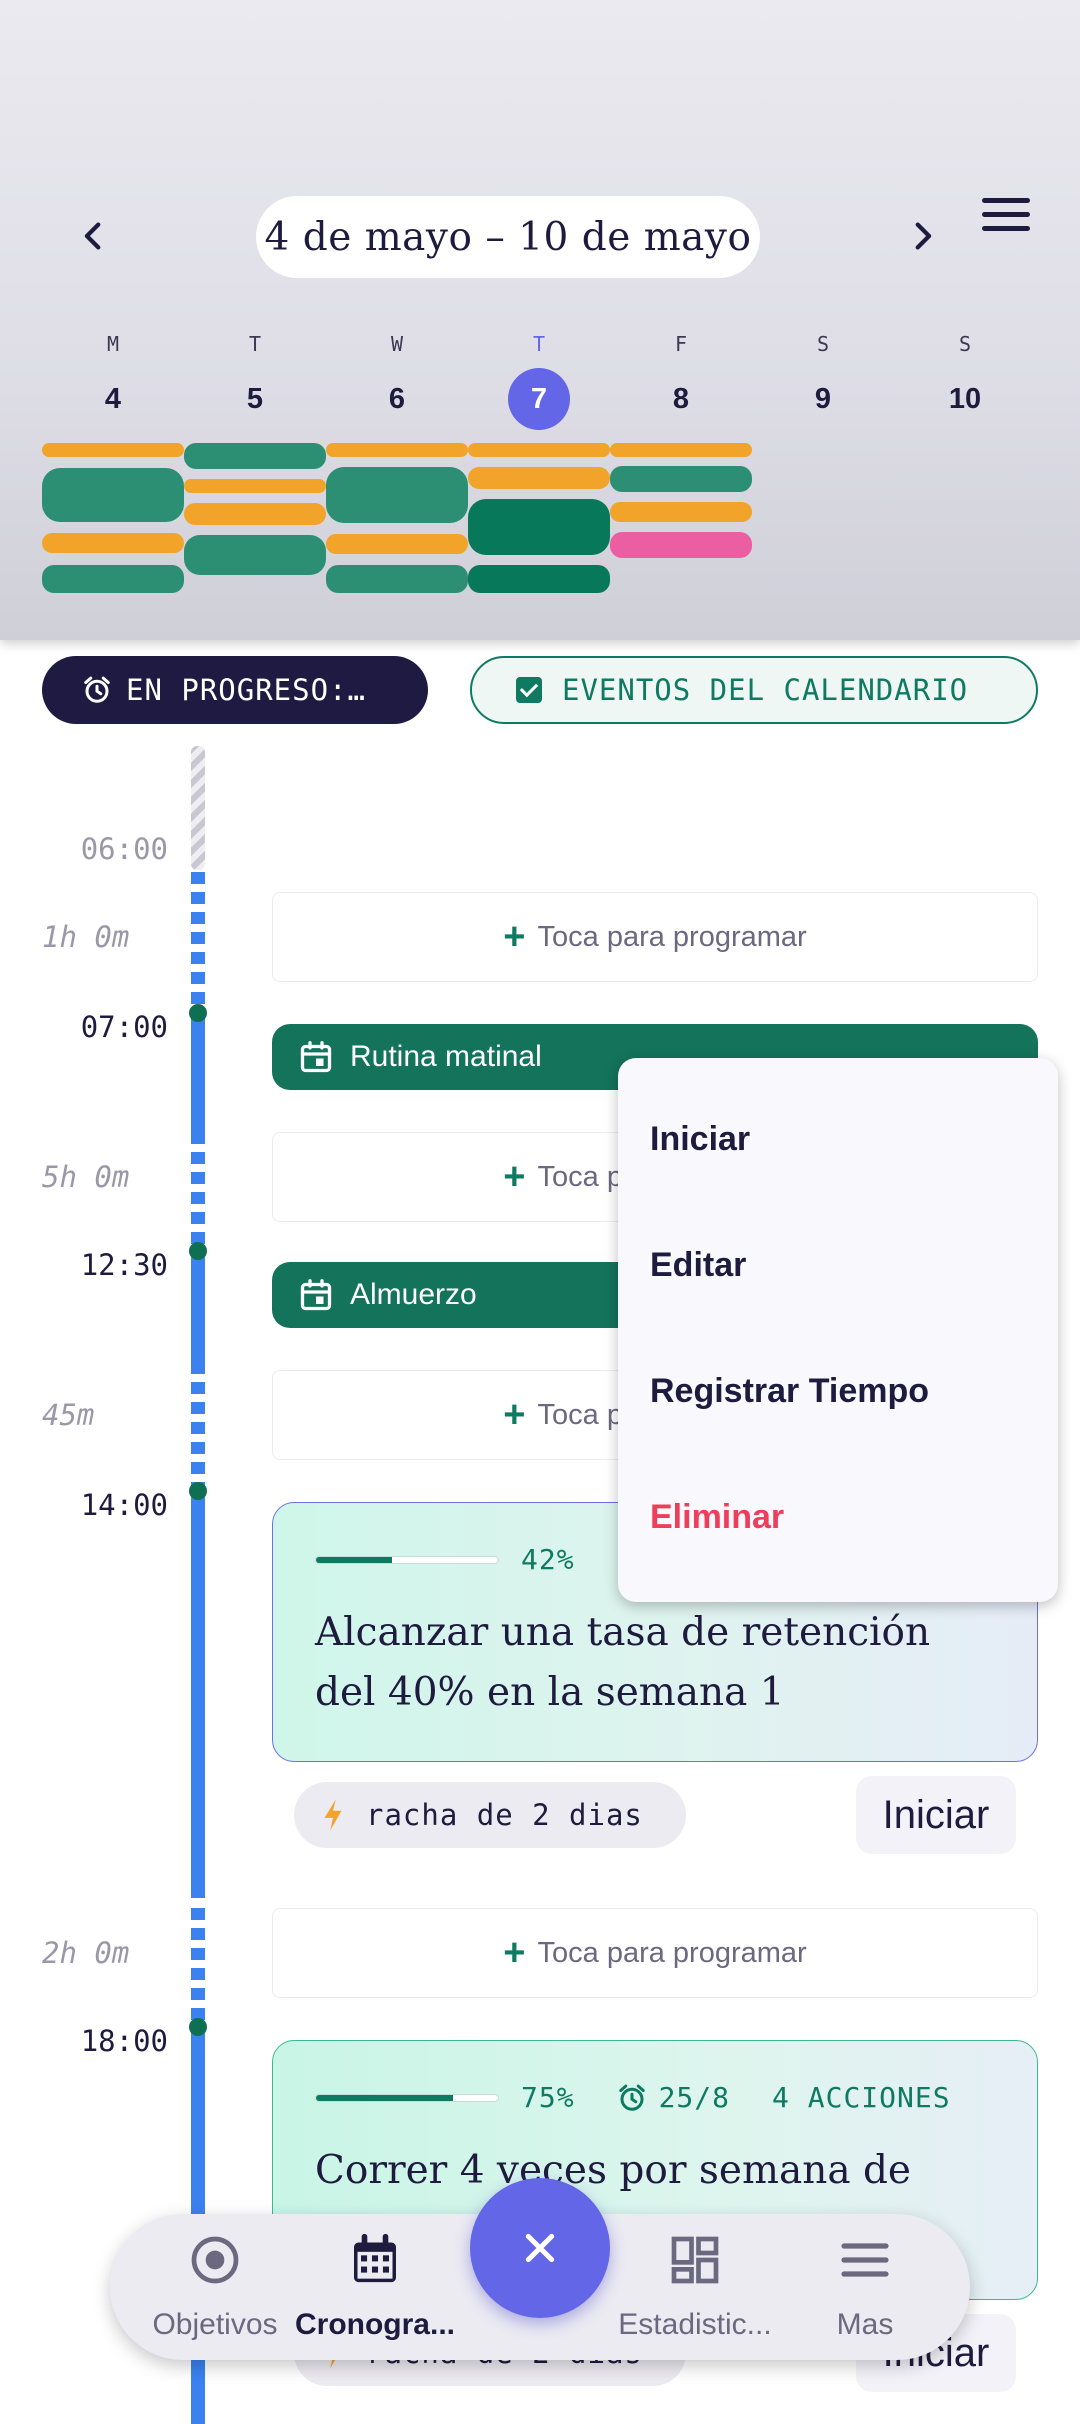 This screenshot has height=2424, width=1080. Describe the element at coordinates (397, 380) in the screenshot. I see `day-column: W 6` at that location.